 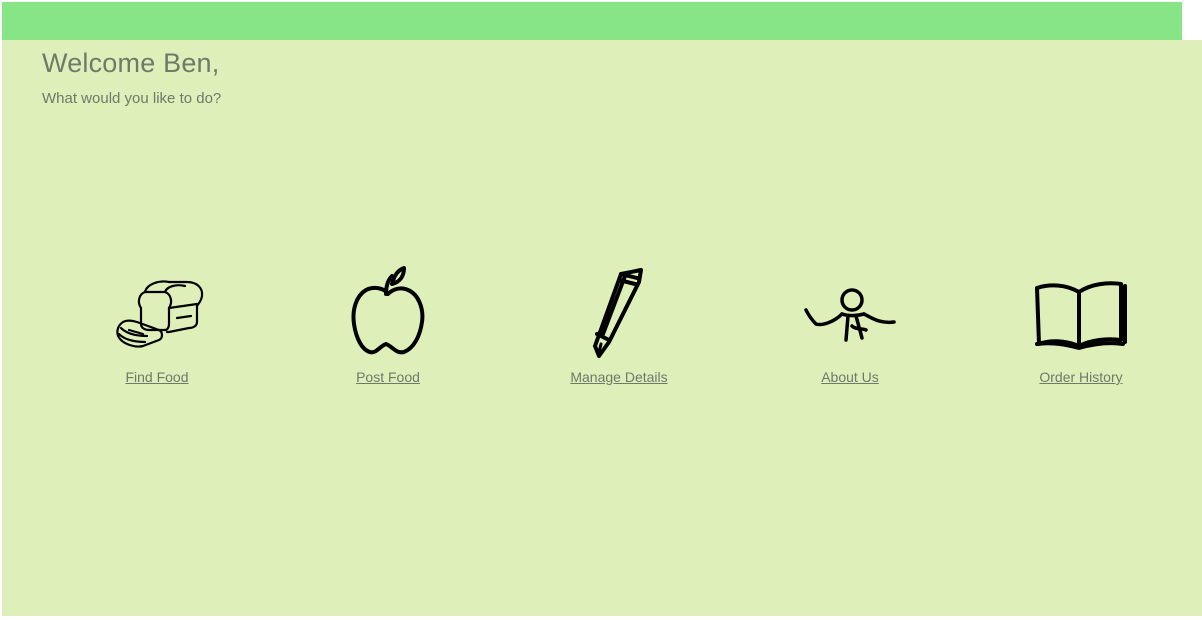 What do you see at coordinates (157, 314) in the screenshot?
I see `bread-icon` at bounding box center [157, 314].